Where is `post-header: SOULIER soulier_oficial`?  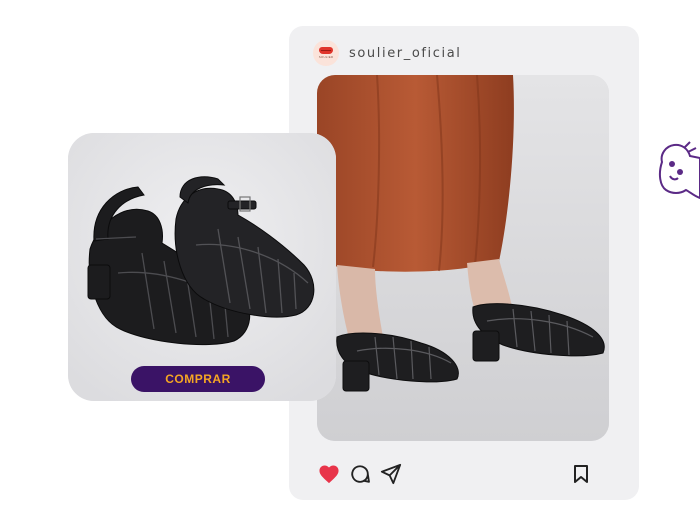 post-header: SOULIER soulier_oficial is located at coordinates (387, 53).